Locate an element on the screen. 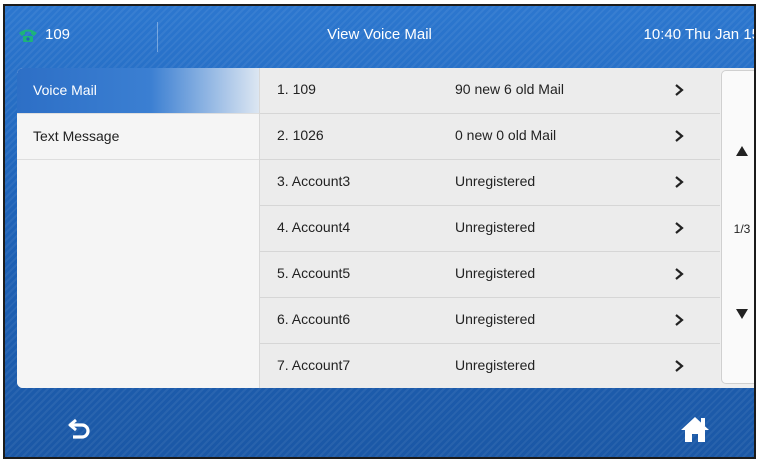 The image size is (759, 463). list-item: 3. Account3 Unregistered is located at coordinates (490, 183).